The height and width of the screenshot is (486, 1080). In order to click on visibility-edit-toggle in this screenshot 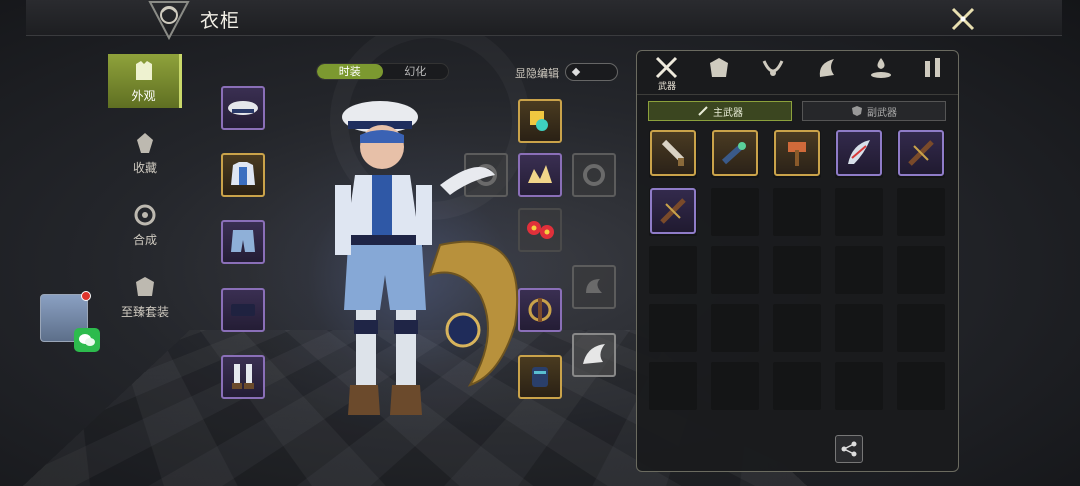, I will do `click(591, 72)`.